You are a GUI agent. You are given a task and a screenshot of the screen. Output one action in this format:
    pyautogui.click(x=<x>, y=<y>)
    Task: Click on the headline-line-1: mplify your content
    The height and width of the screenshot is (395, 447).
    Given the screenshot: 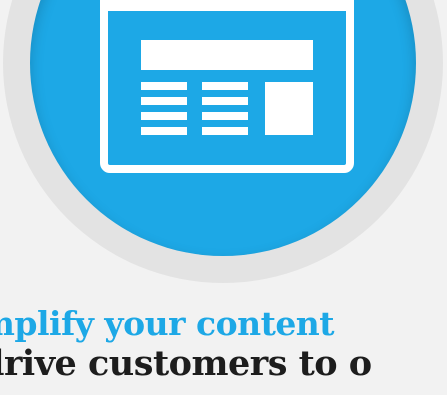 What is the action you would take?
    pyautogui.click(x=167, y=323)
    